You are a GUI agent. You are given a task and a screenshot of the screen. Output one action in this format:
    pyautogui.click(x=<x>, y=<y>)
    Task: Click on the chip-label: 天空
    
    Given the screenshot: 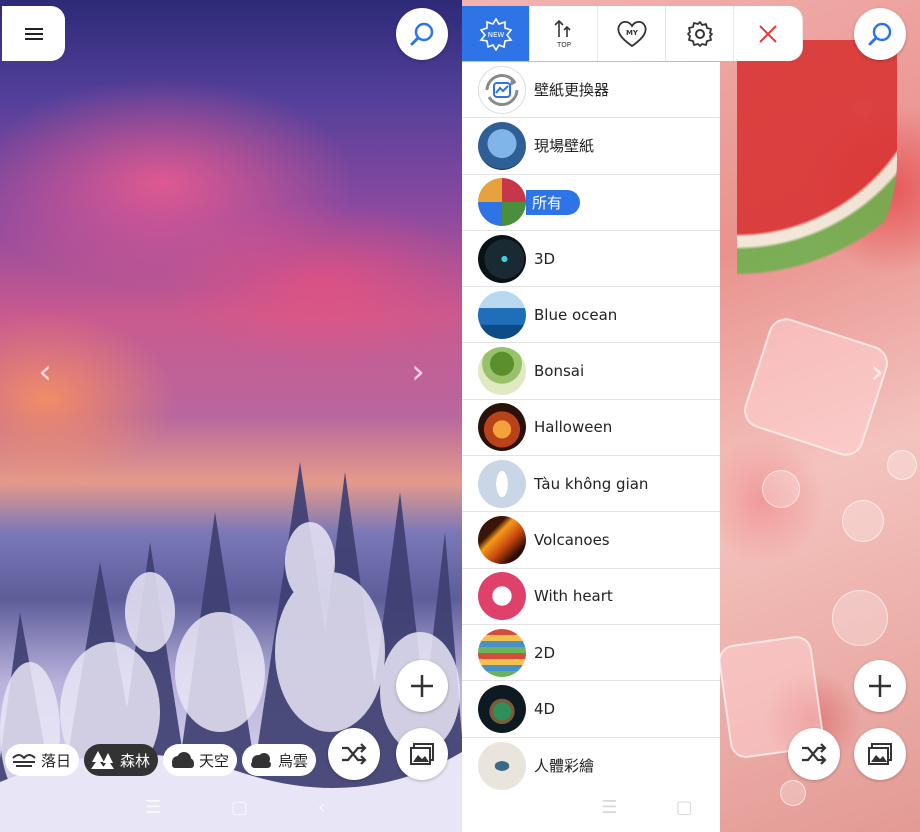 What is the action you would take?
    pyautogui.click(x=214, y=760)
    